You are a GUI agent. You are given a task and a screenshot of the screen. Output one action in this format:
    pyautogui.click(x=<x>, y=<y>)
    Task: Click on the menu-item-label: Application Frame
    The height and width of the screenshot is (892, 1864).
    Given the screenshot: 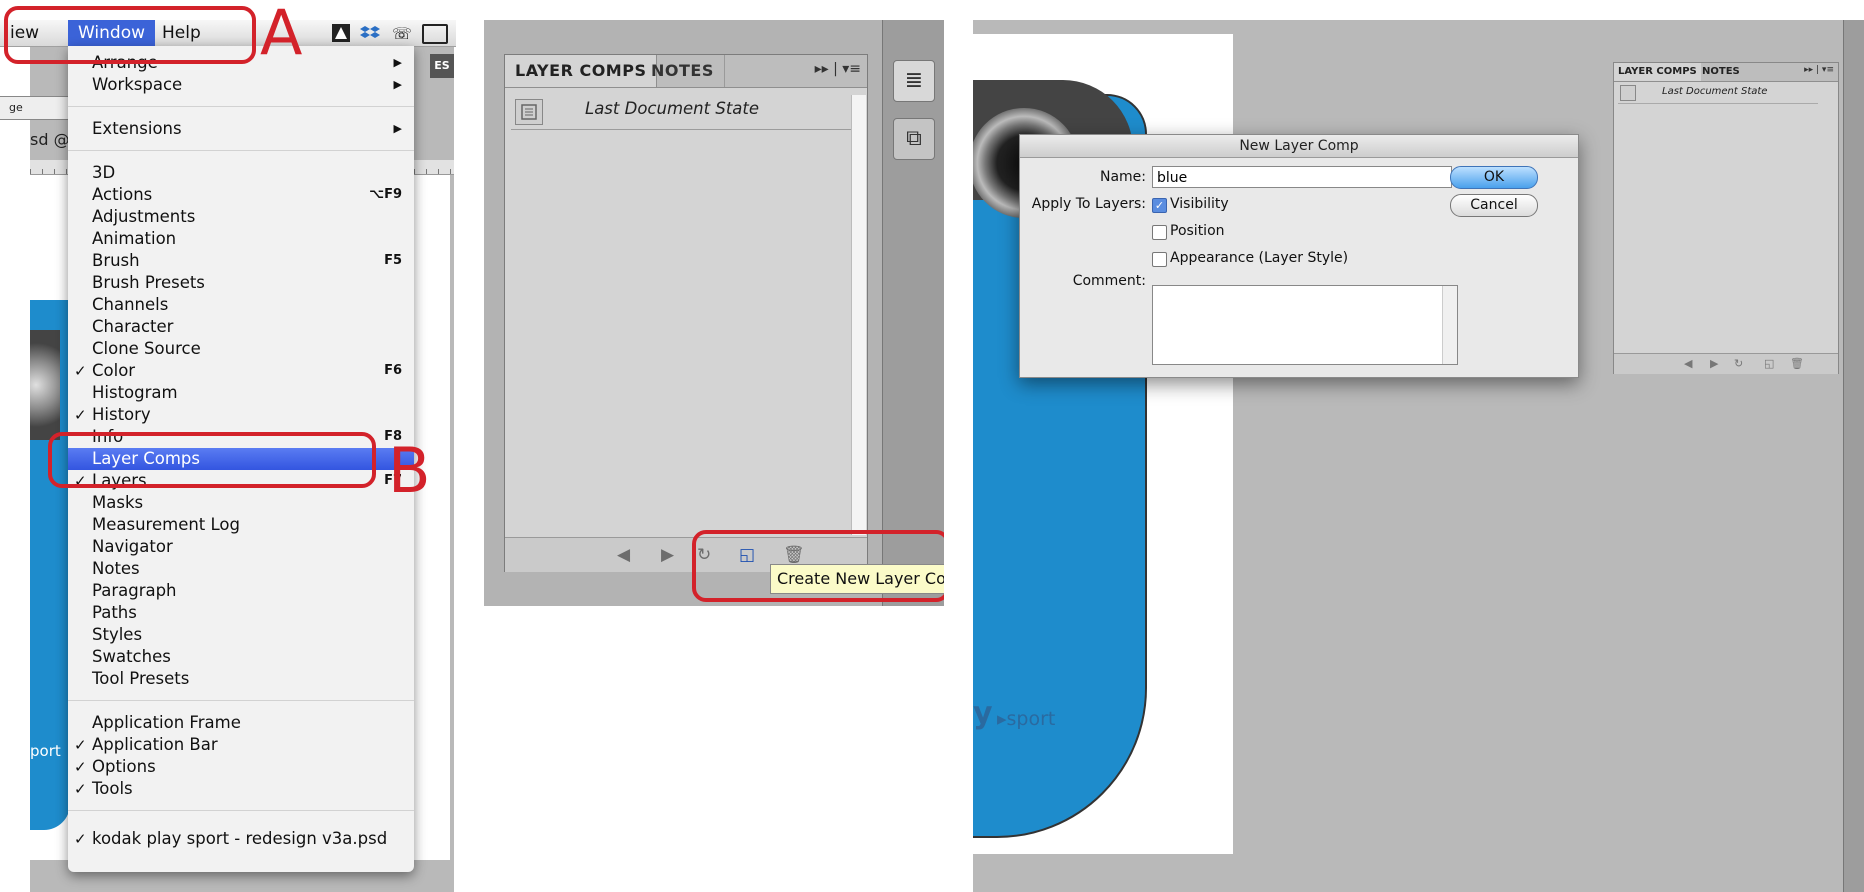 What is the action you would take?
    pyautogui.click(x=166, y=722)
    